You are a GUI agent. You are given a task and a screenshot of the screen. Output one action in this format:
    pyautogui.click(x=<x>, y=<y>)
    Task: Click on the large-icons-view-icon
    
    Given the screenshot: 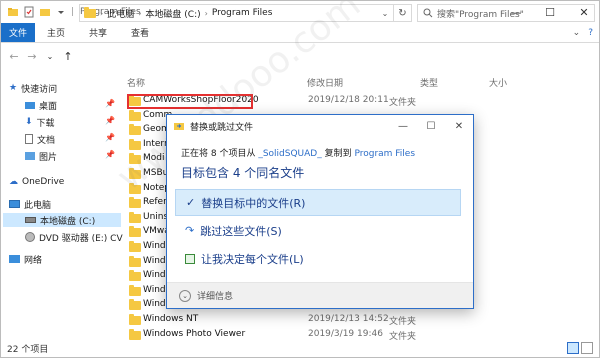 What is the action you would take?
    pyautogui.click(x=587, y=348)
    